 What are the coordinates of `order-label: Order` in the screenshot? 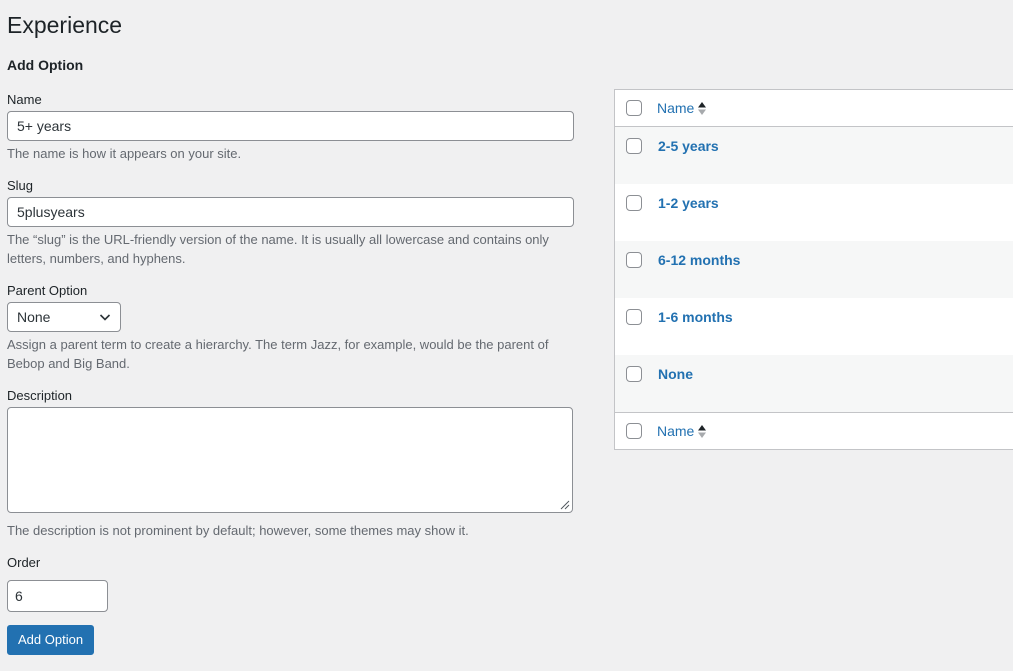 It's located at (24, 562).